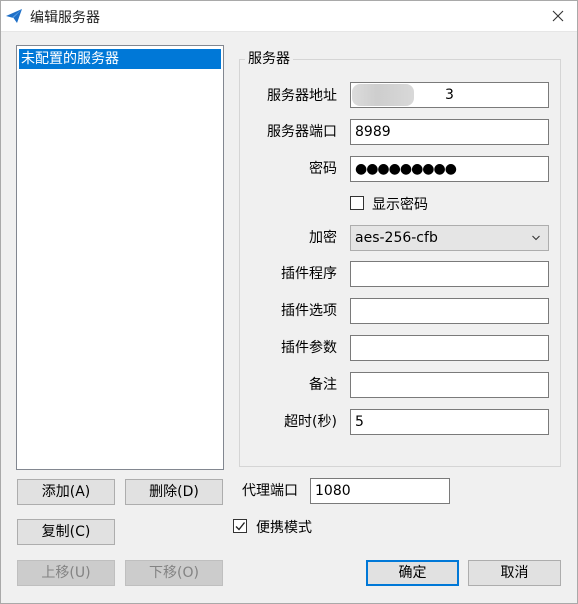  What do you see at coordinates (449, 132) in the screenshot?
I see `port-input: 8989` at bounding box center [449, 132].